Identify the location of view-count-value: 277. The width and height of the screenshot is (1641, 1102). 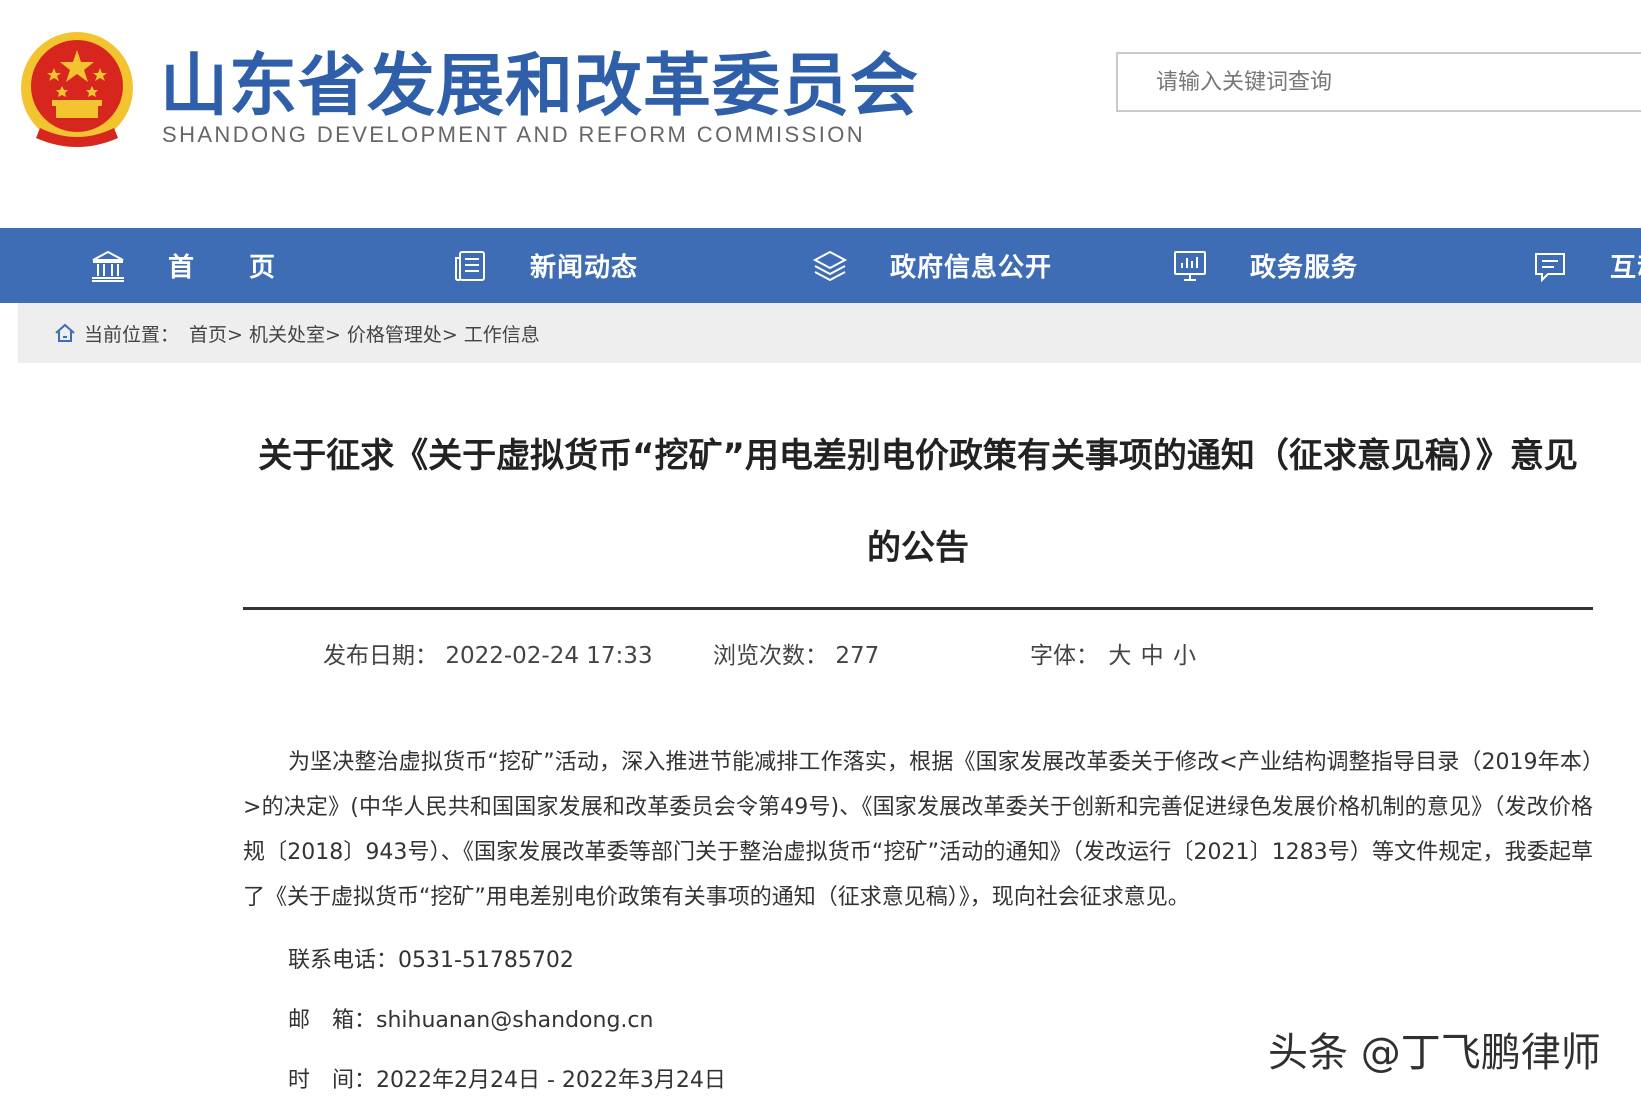
(857, 656).